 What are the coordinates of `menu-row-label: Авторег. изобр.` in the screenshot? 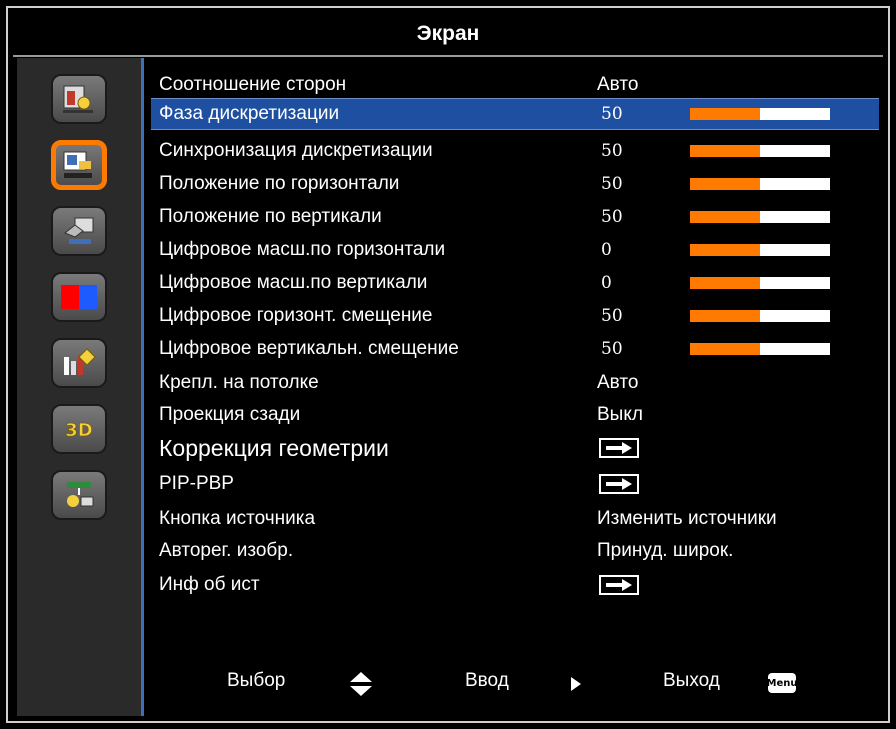 It's located at (226, 550).